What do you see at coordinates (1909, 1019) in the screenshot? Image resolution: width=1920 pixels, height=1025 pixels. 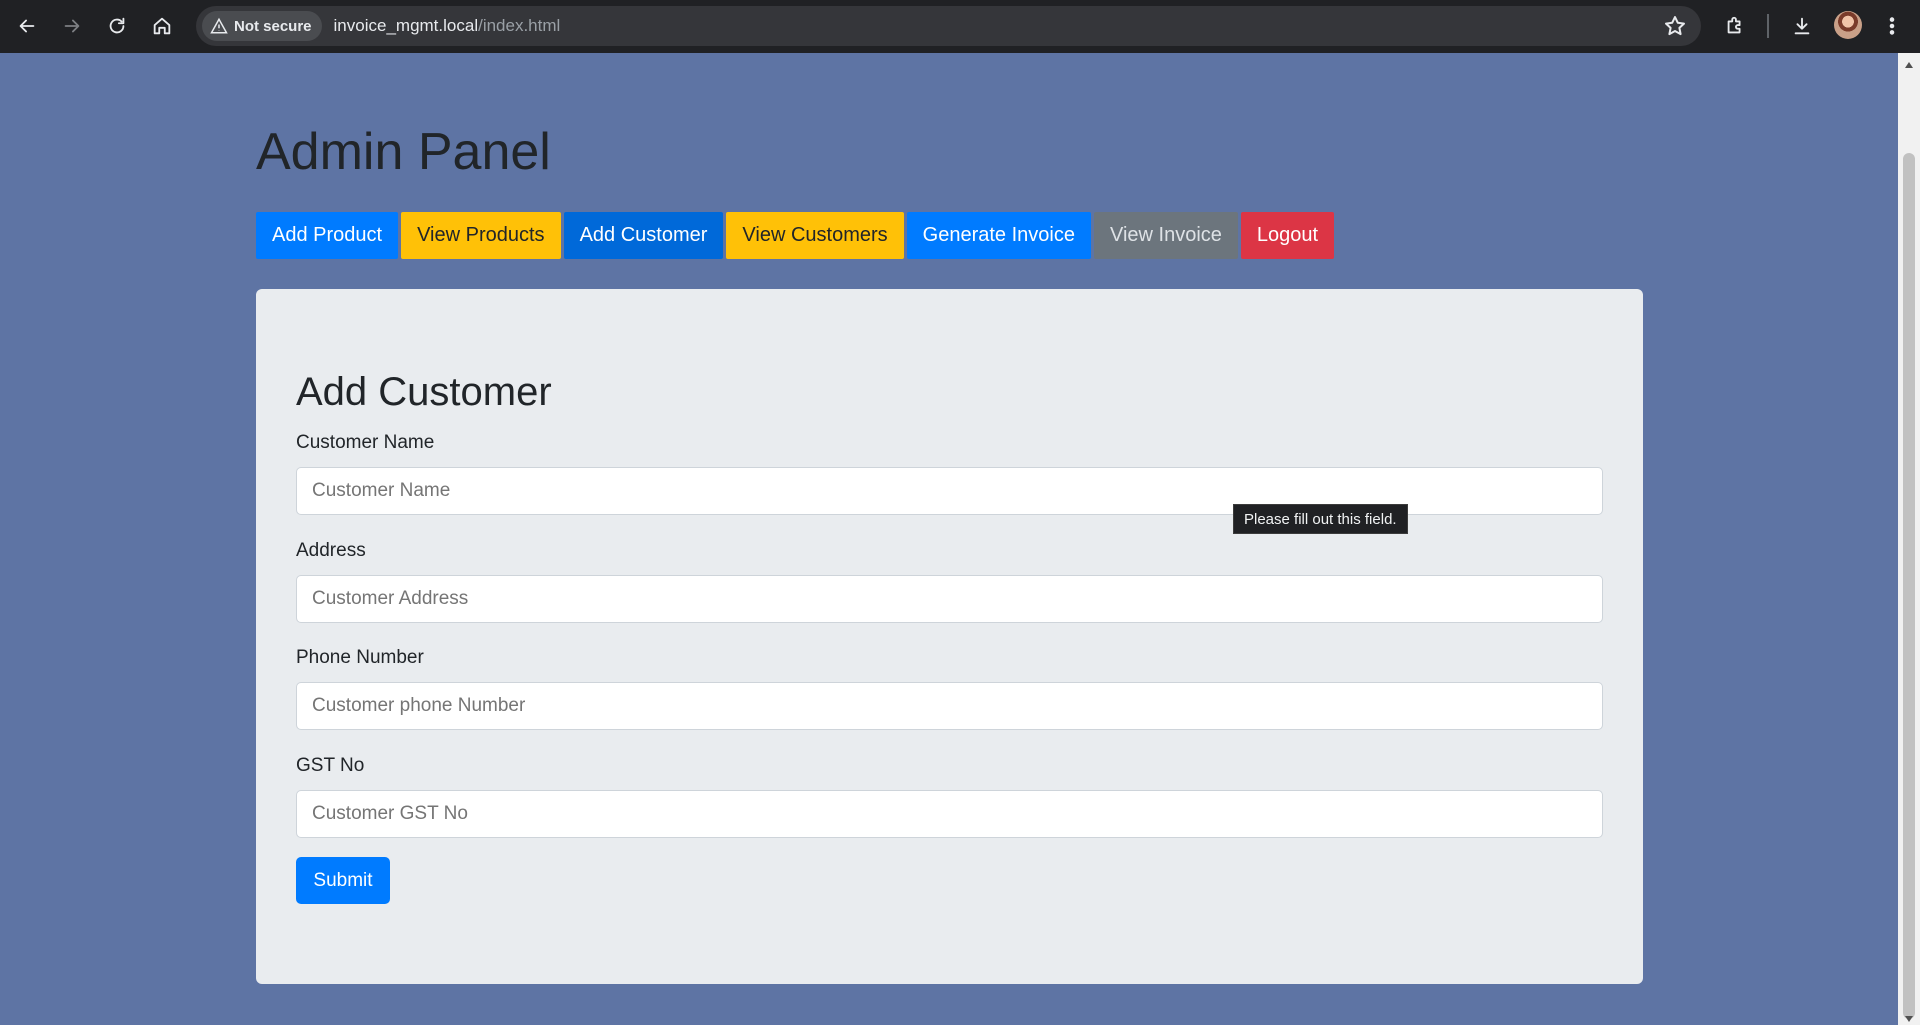 I see `triangle-down-icon` at bounding box center [1909, 1019].